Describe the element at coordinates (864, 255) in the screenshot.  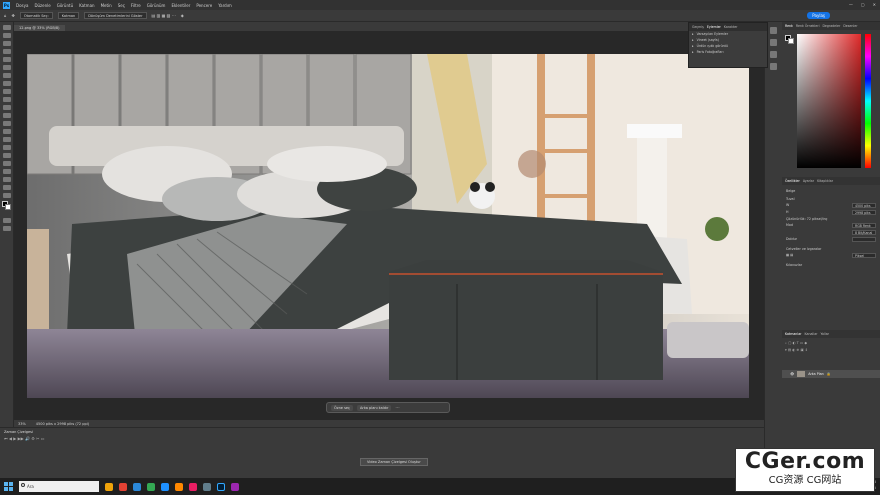
I see `unit-dropdown: Piksel` at that location.